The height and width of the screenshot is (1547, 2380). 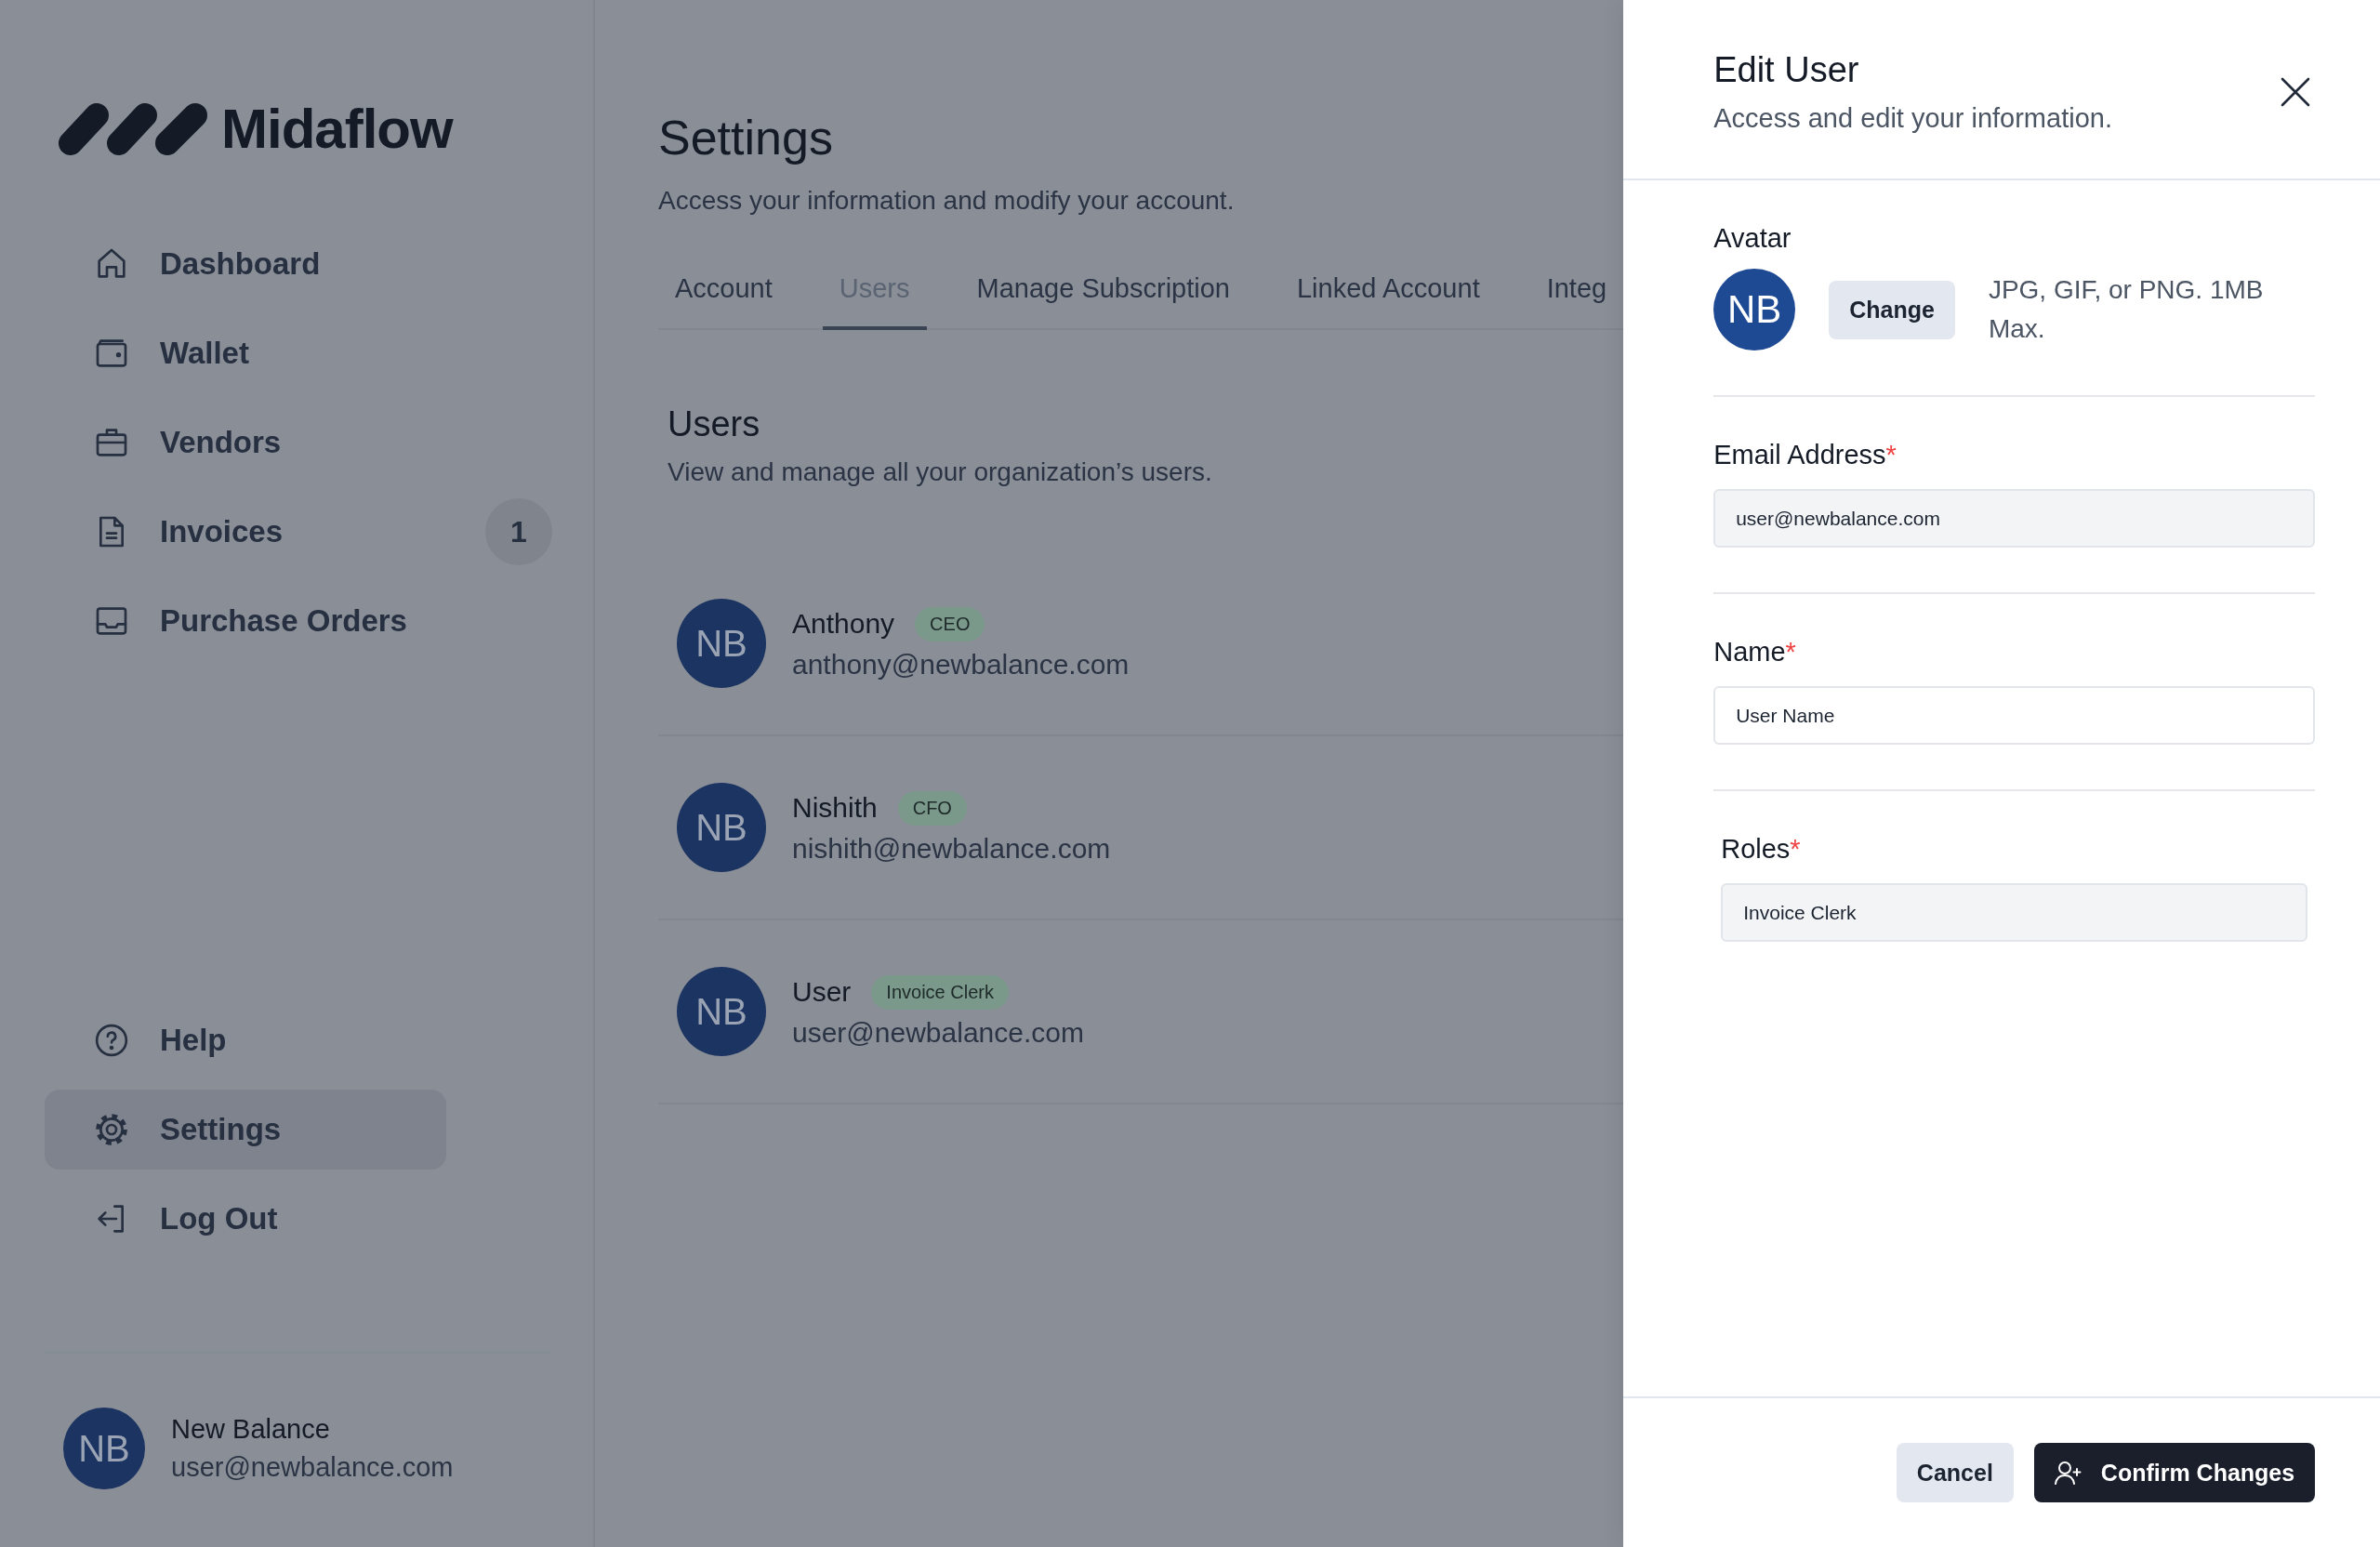 What do you see at coordinates (714, 424) in the screenshot?
I see `section-title: Users` at bounding box center [714, 424].